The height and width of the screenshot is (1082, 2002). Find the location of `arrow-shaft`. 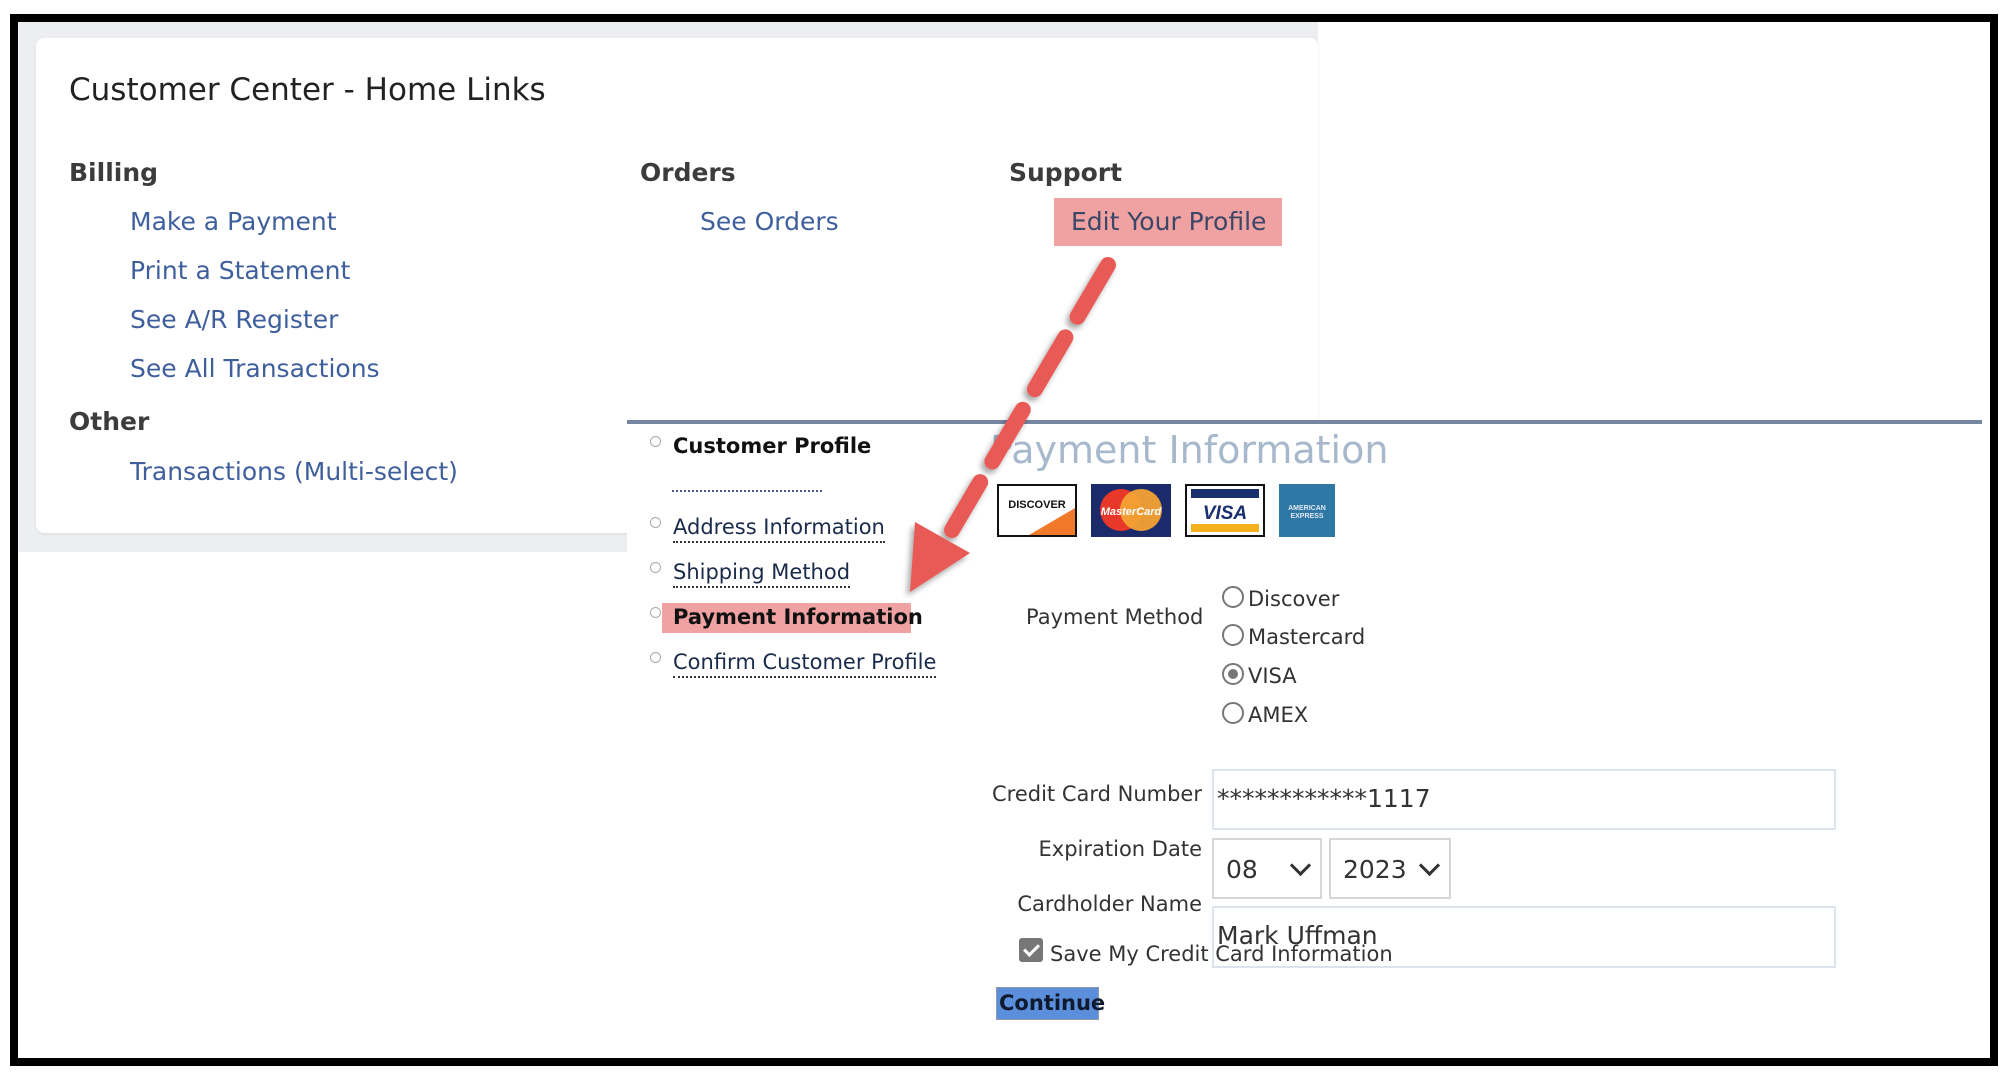

arrow-shaft is located at coordinates (1030, 397).